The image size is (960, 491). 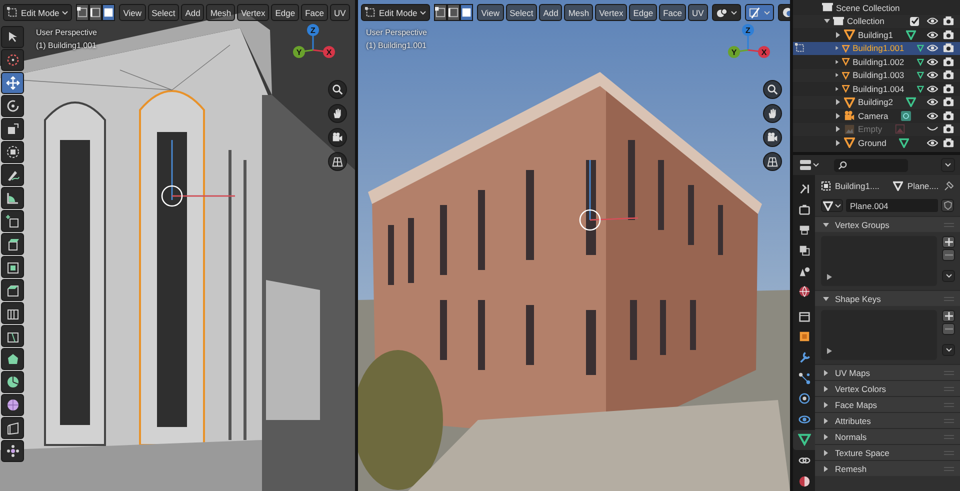 I want to click on object-name: Building1.001, so click(x=878, y=48).